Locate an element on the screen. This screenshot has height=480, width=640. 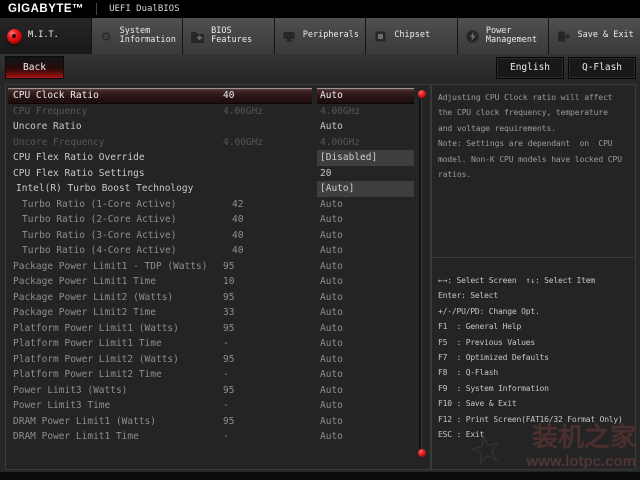
settings-row: Power Limit3 (Watts) 95 Auto is located at coordinates (211, 391).